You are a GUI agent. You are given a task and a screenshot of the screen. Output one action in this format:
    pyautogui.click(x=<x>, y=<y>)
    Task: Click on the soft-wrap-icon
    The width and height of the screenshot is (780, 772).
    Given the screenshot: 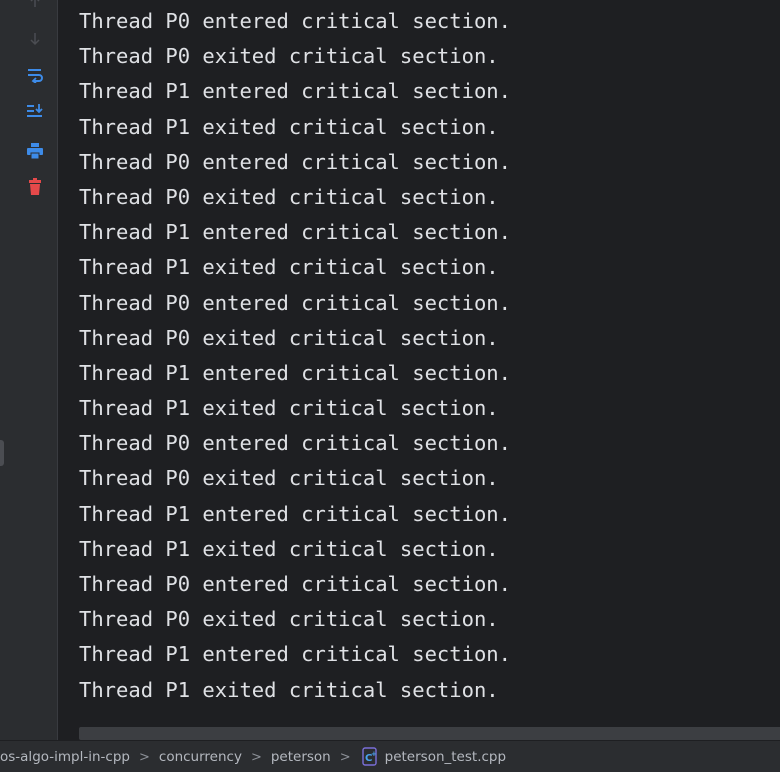 What is the action you would take?
    pyautogui.click(x=35, y=75)
    